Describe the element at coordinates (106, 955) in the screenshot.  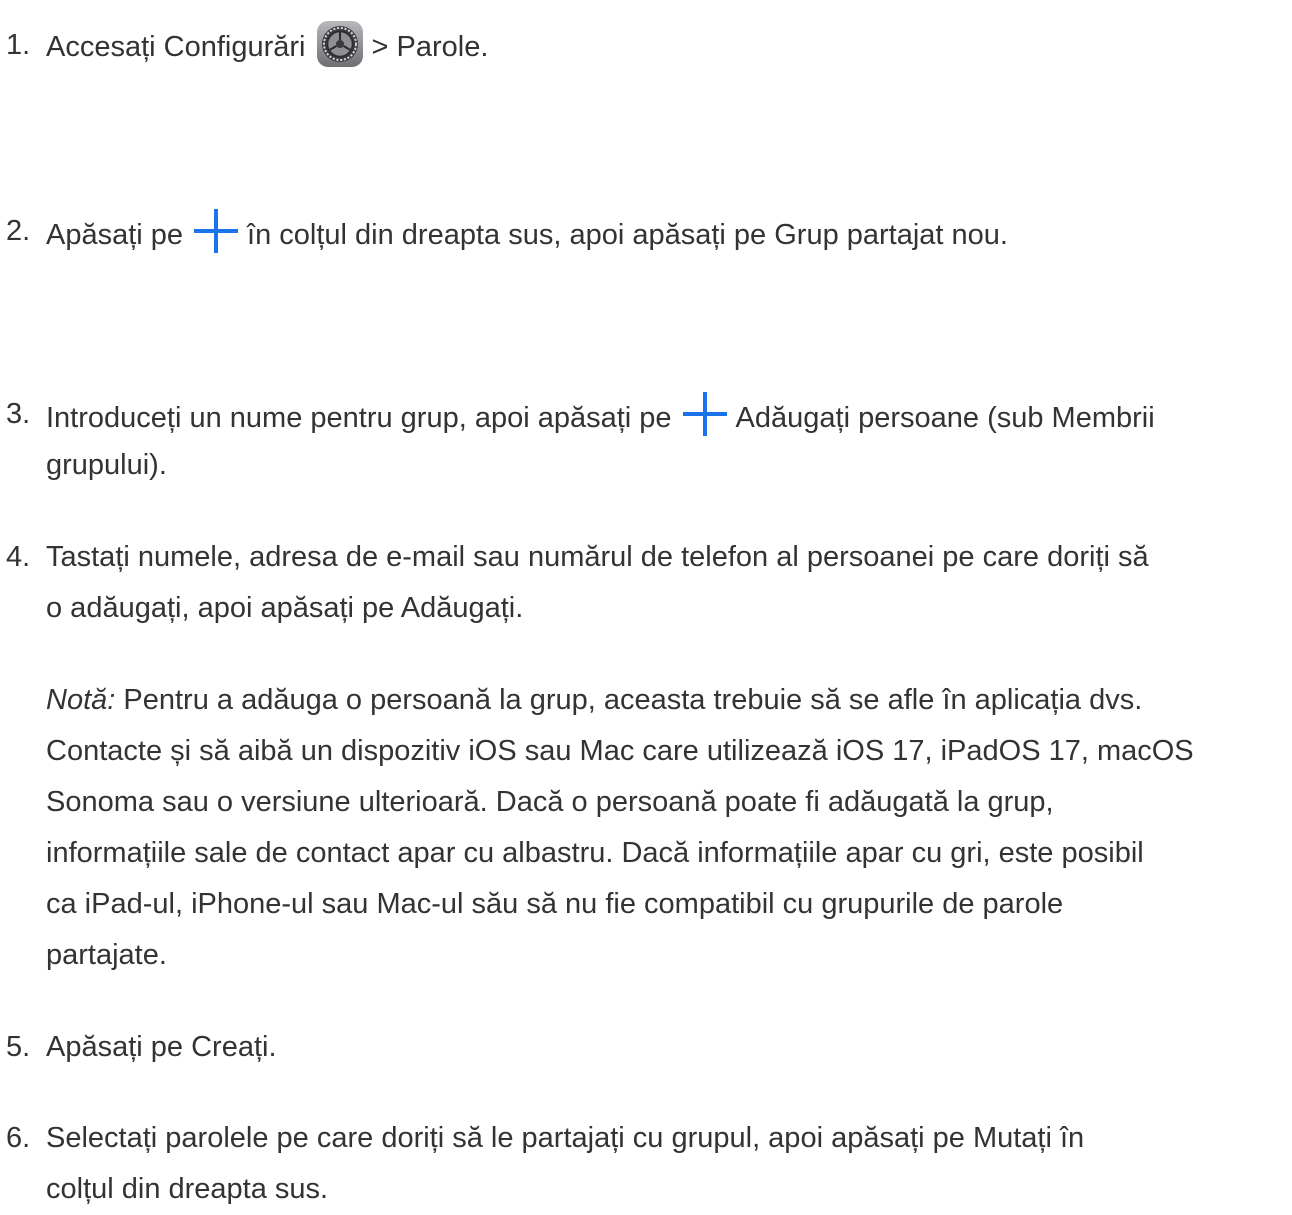
I see `note-line: partajate.` at that location.